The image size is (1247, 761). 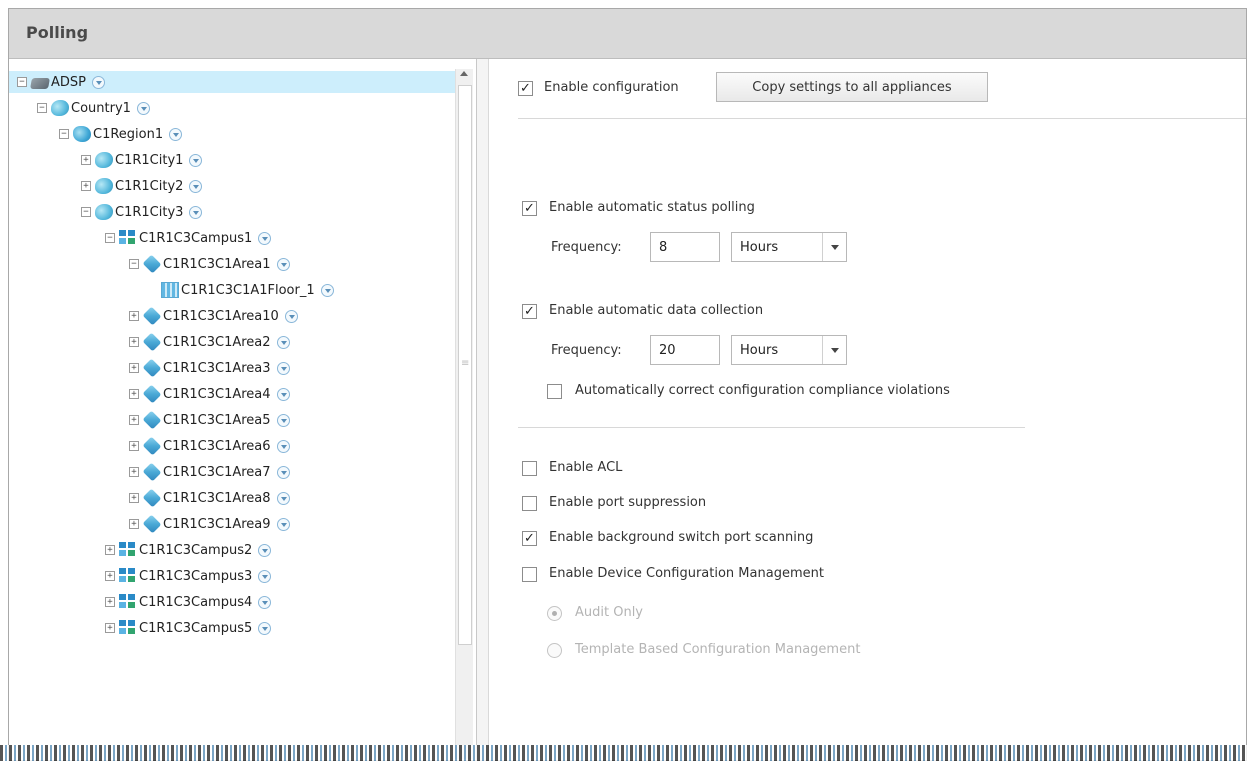 What do you see at coordinates (209, 524) in the screenshot?
I see `tree-node: + C1R1C3C1Area9` at bounding box center [209, 524].